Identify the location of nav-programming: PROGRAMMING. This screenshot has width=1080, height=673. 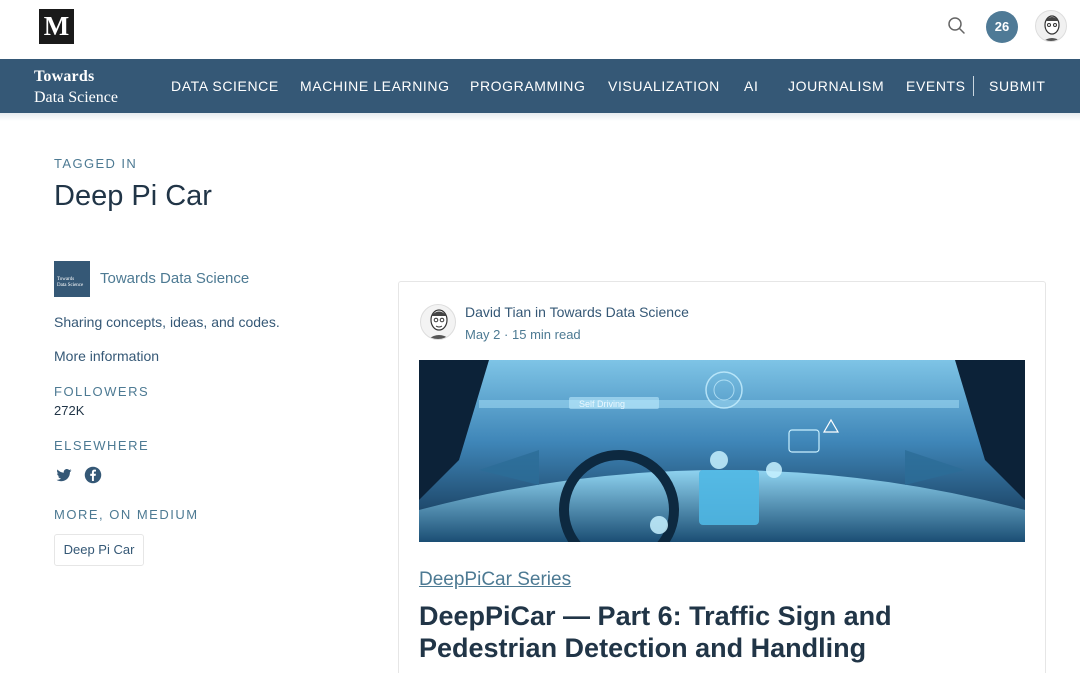
(528, 86).